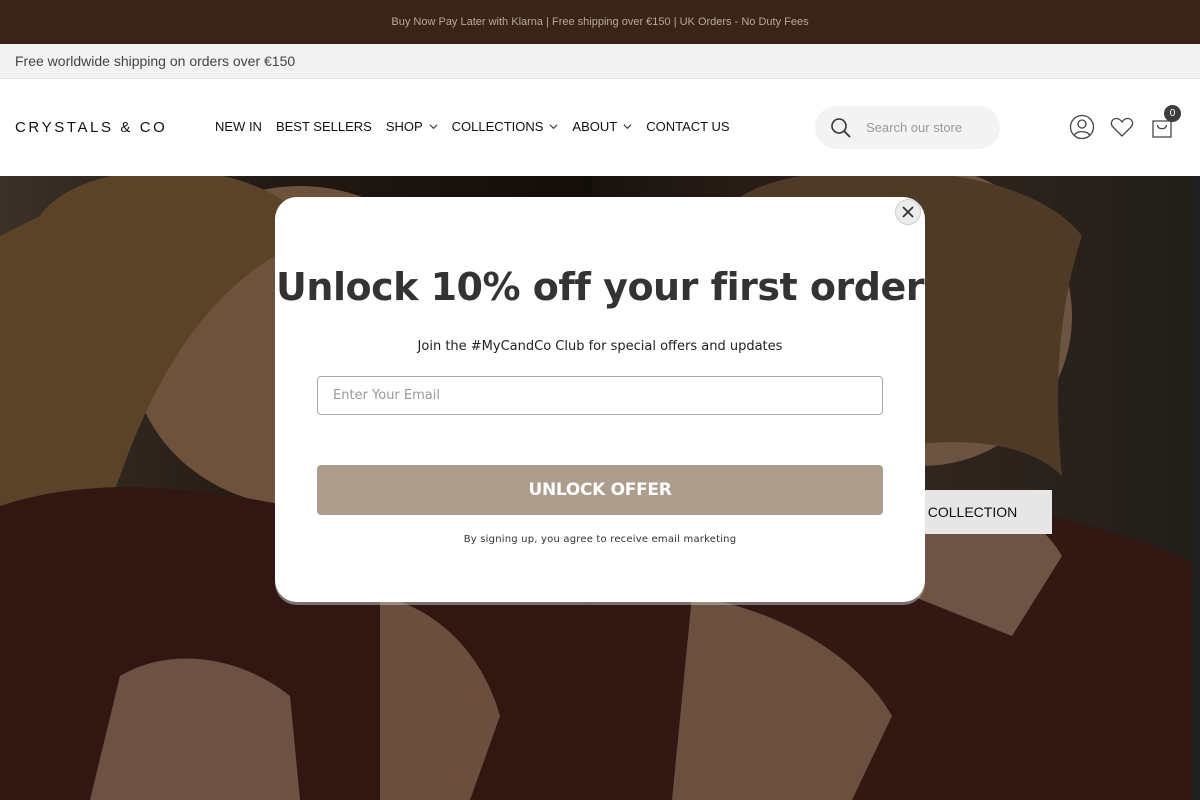 Image resolution: width=1200 pixels, height=800 pixels. I want to click on unlock-offer-button: UNLOCK OFFER, so click(600, 490).